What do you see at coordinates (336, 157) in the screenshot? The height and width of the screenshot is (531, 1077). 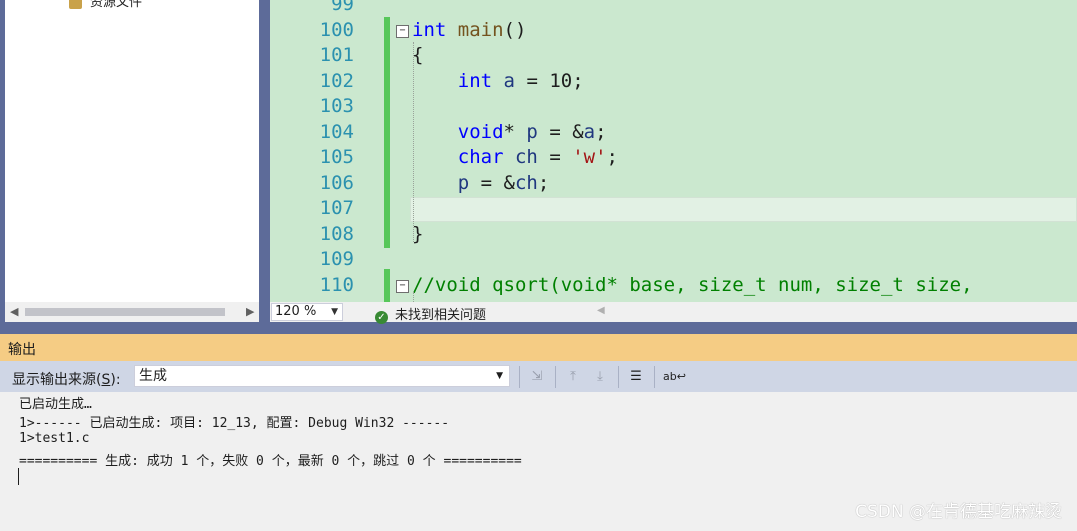 I see `line-number: 105` at bounding box center [336, 157].